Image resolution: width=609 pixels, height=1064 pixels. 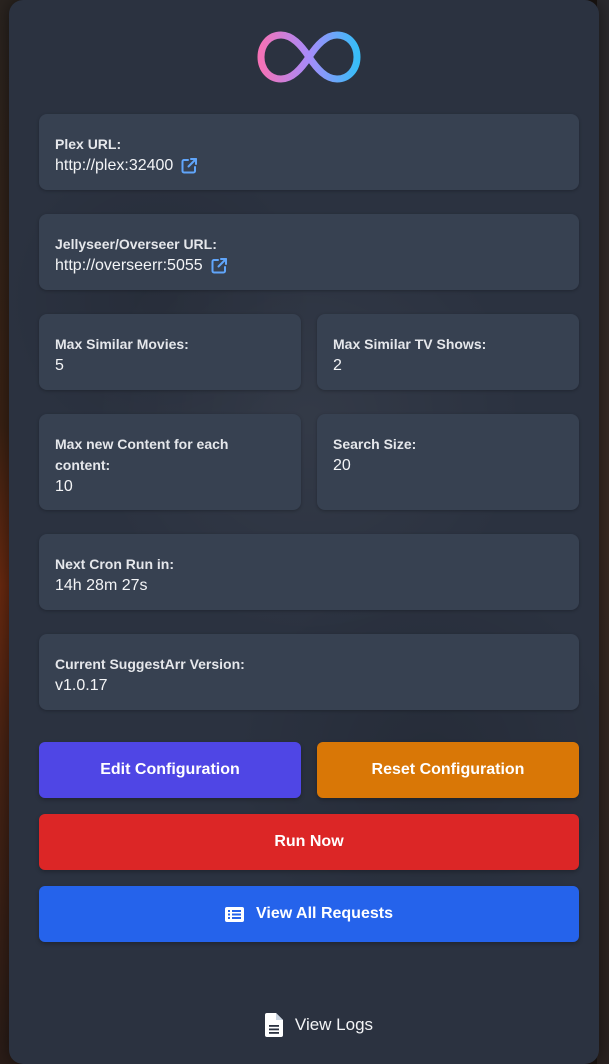 What do you see at coordinates (122, 344) in the screenshot?
I see `max-similar-movies-label: Max Similar Movies:` at bounding box center [122, 344].